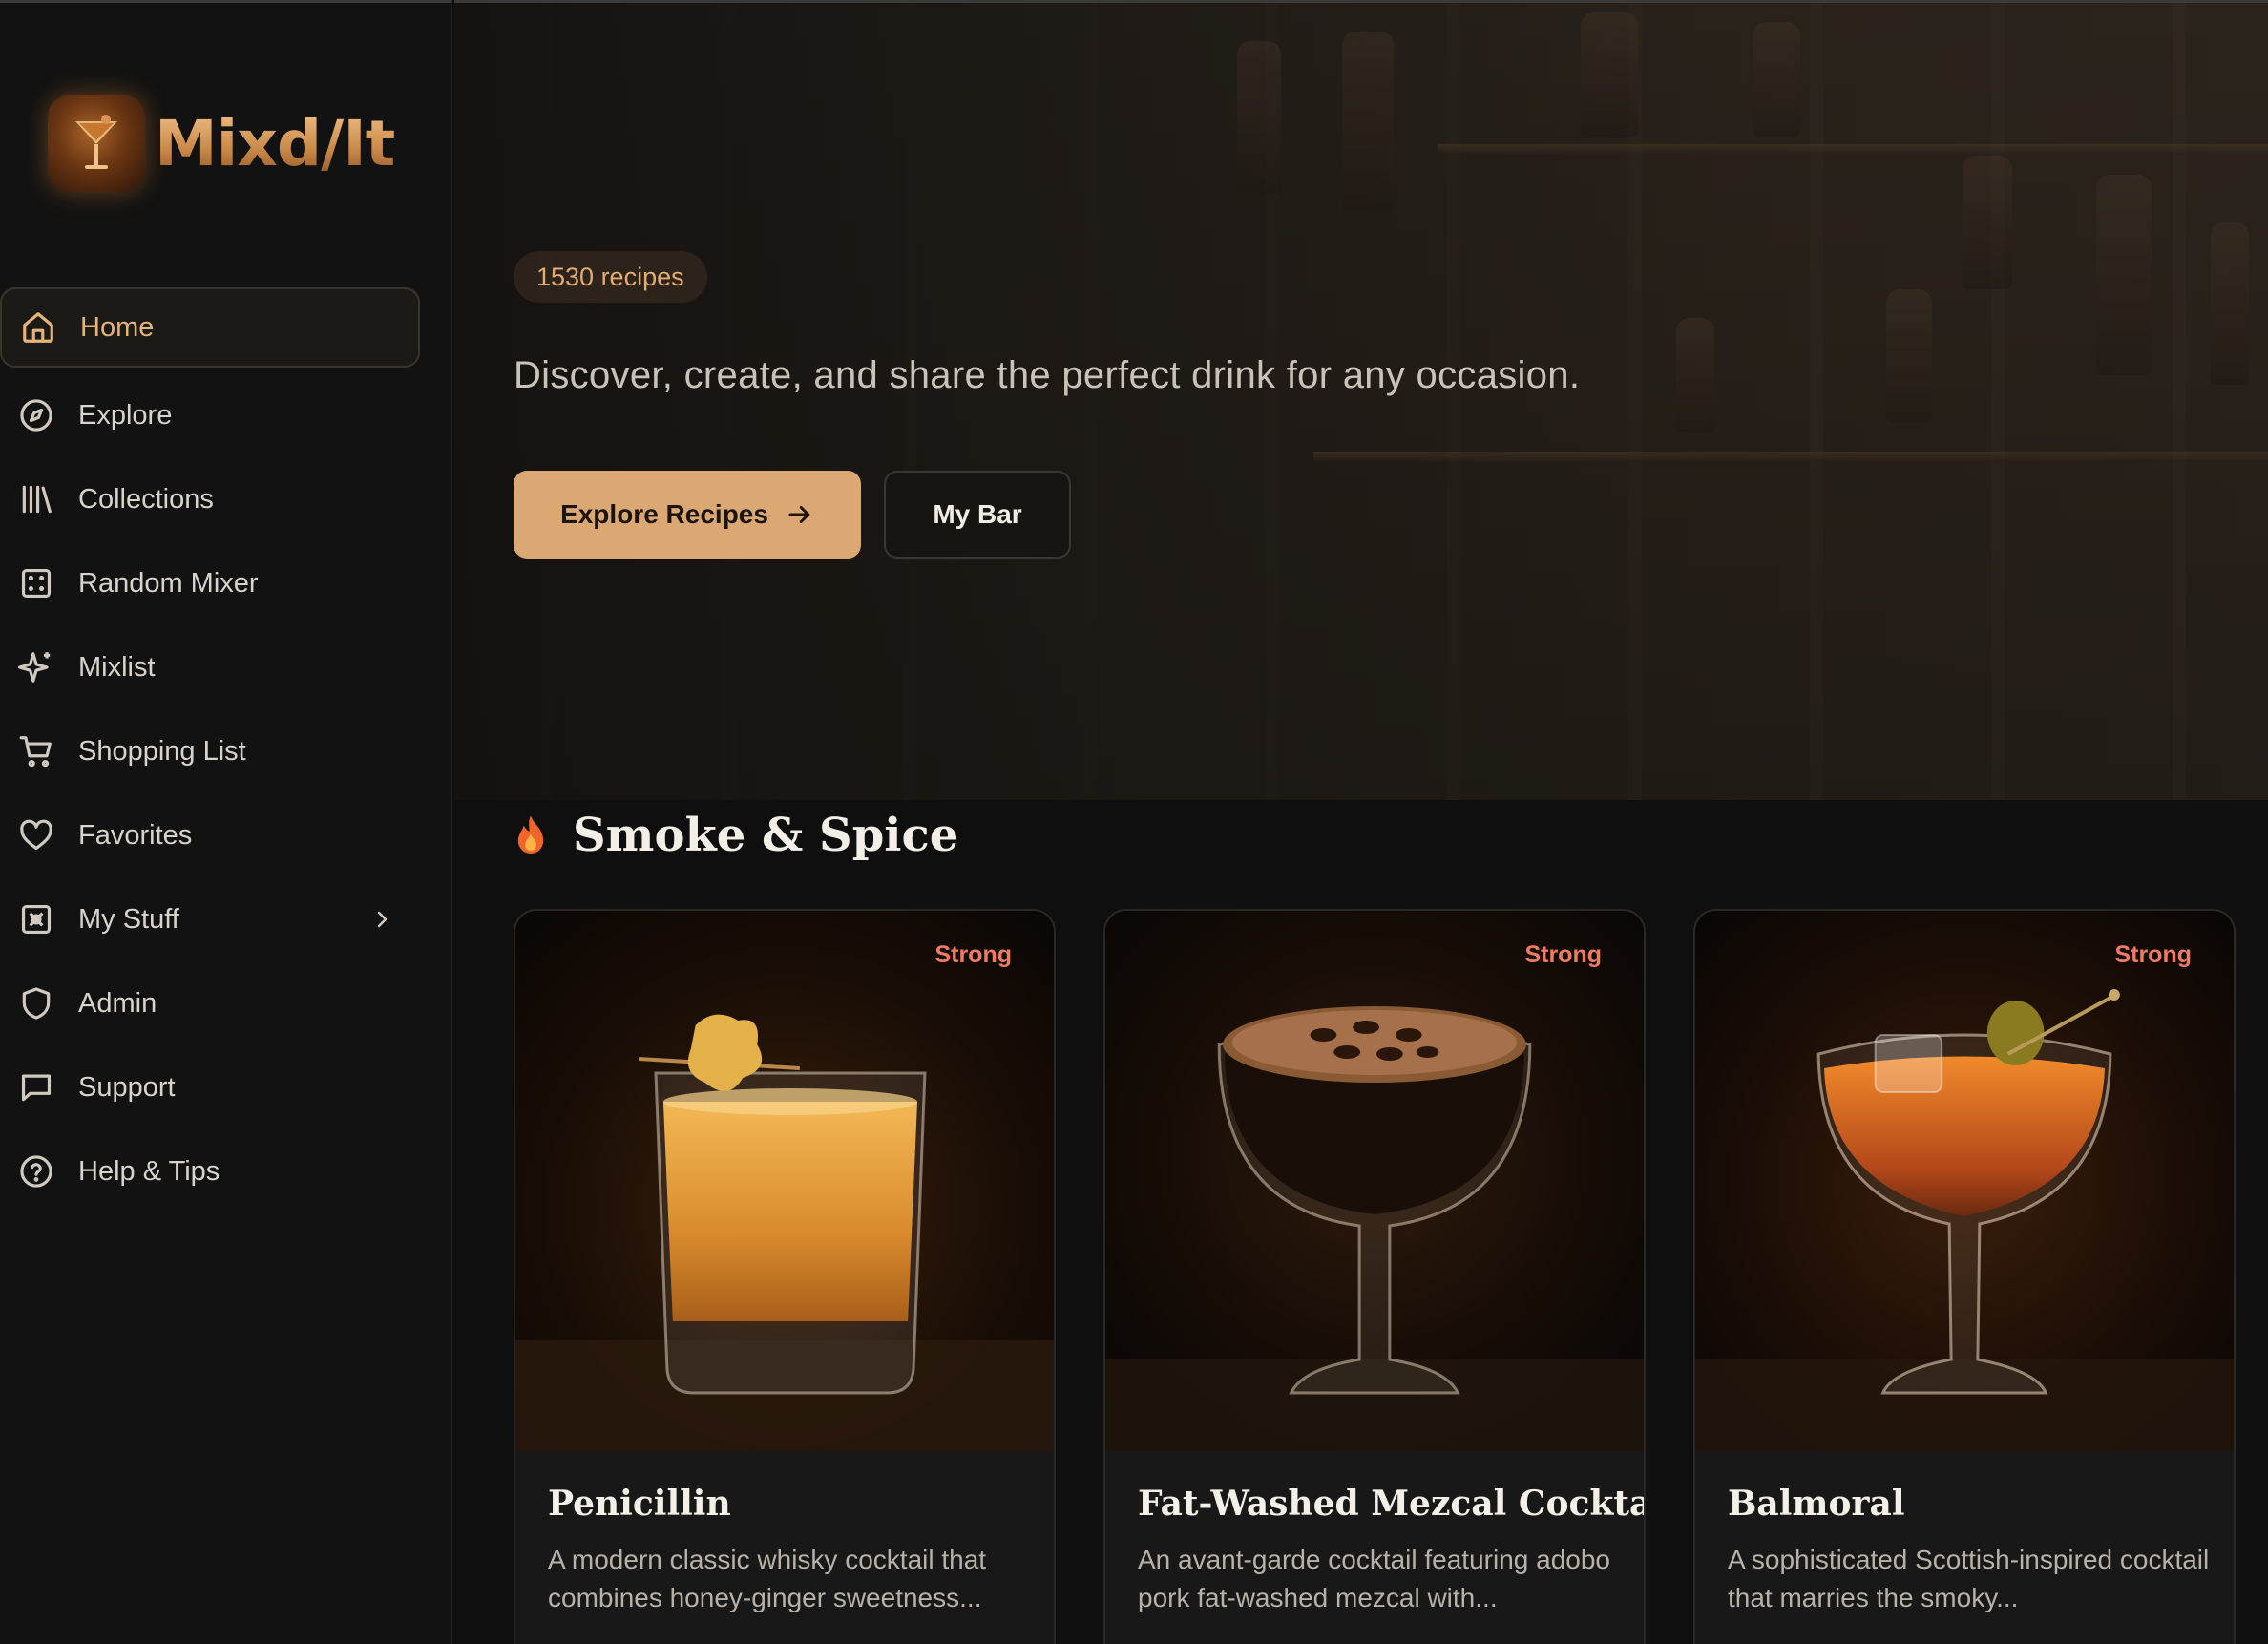  What do you see at coordinates (36, 835) in the screenshot?
I see `heart-icon` at bounding box center [36, 835].